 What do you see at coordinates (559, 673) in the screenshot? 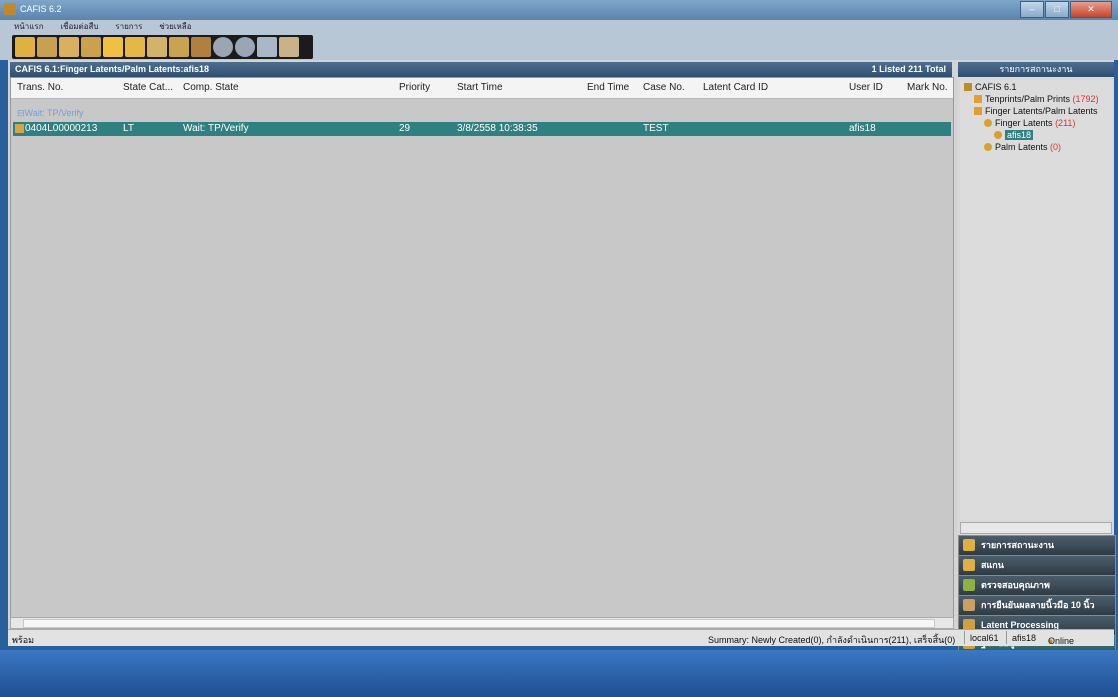
I see `windows-taskbar` at bounding box center [559, 673].